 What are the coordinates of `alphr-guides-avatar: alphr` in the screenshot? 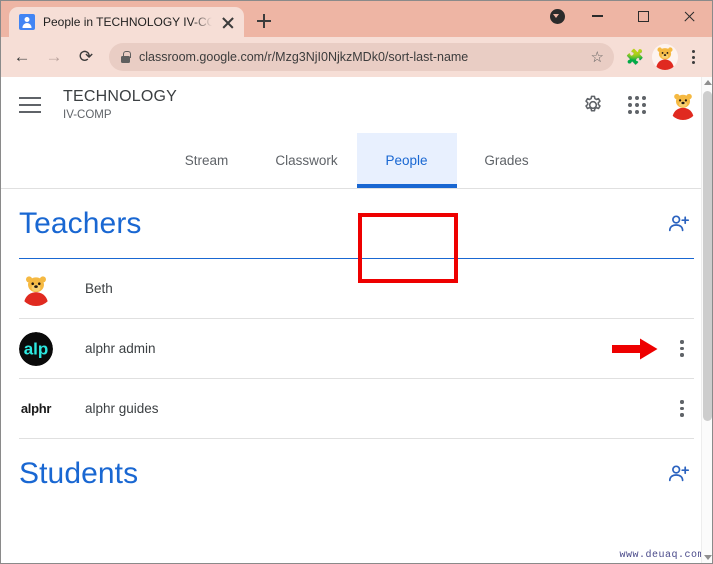 It's located at (36, 409).